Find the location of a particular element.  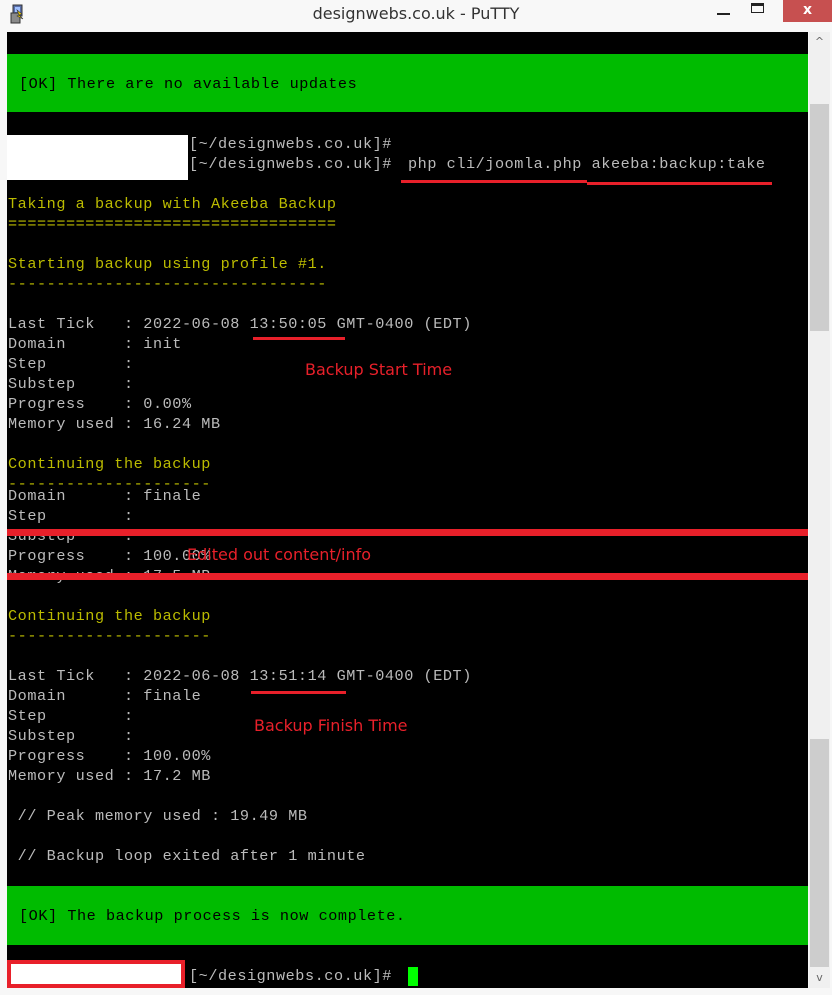

scroll-up-arrow-icon: ^ is located at coordinates (819, 42).